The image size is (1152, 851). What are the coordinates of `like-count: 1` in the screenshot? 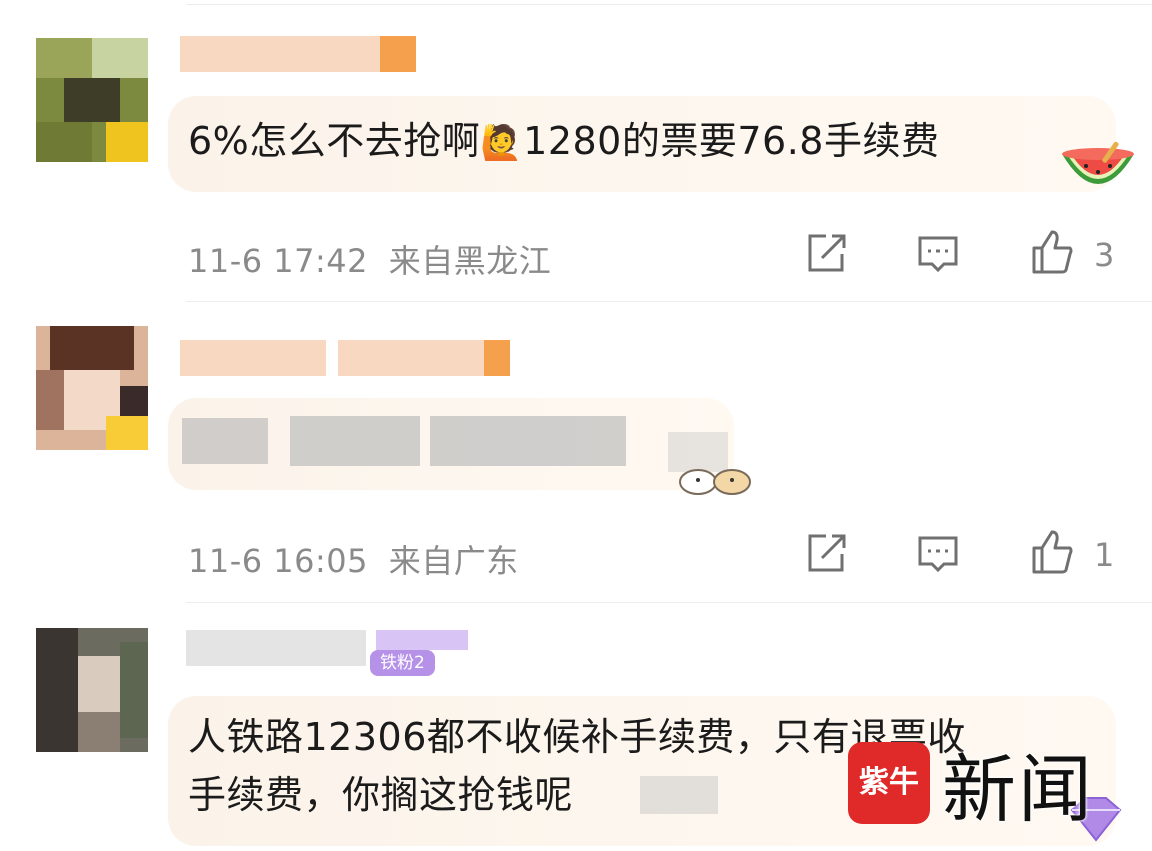 It's located at (1104, 555).